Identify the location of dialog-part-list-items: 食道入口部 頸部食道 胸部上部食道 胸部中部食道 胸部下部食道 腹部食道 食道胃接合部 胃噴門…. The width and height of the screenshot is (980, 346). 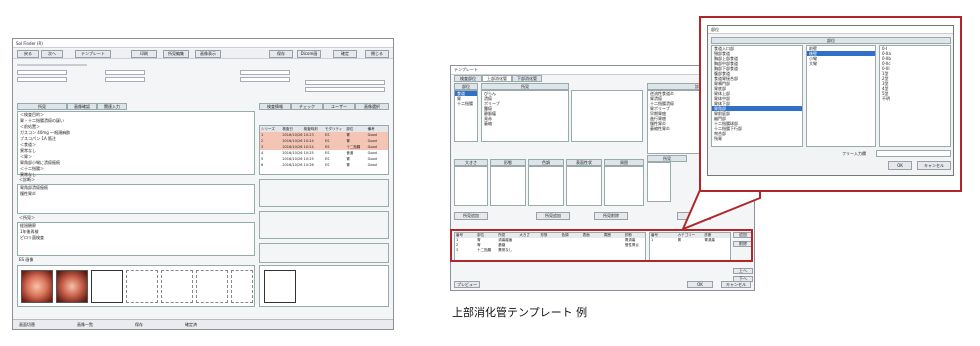
(757, 93).